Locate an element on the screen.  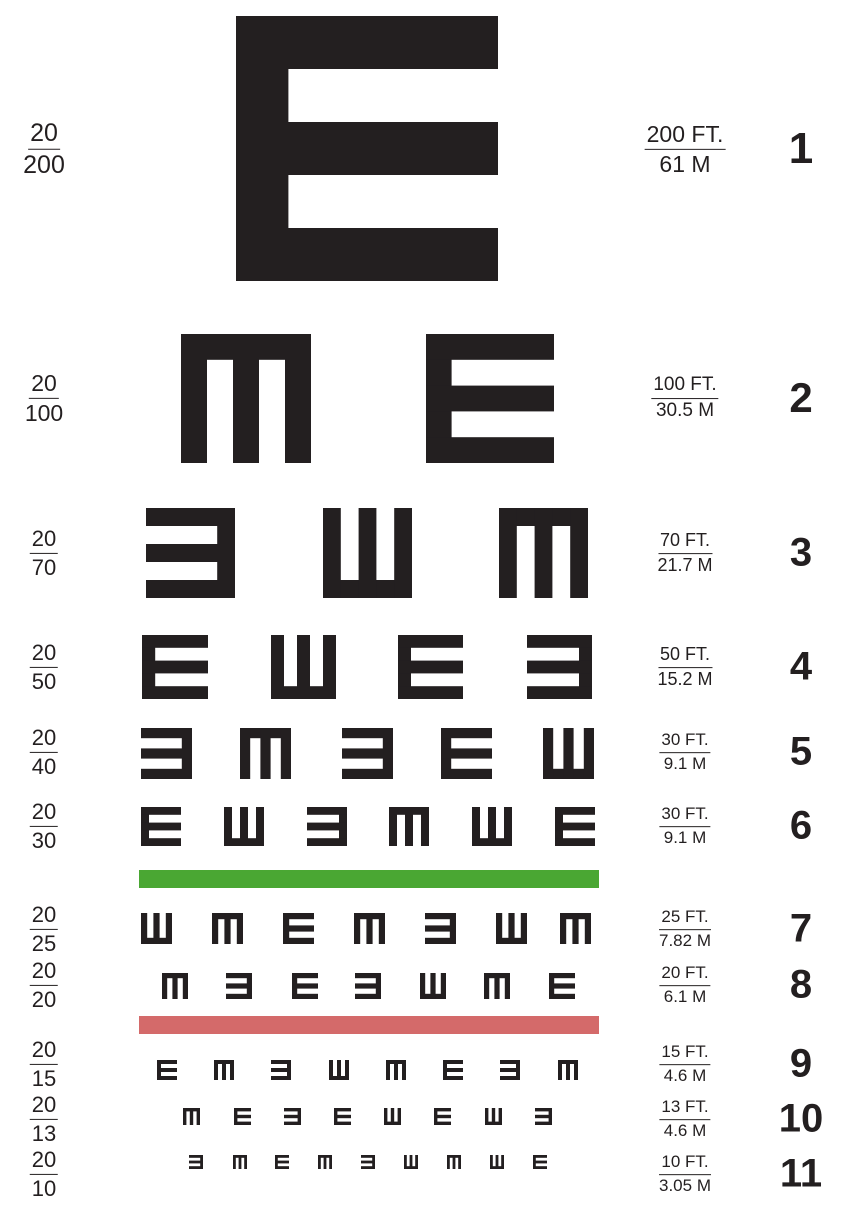
snellen-fraction: 20 50 is located at coordinates (44, 667).